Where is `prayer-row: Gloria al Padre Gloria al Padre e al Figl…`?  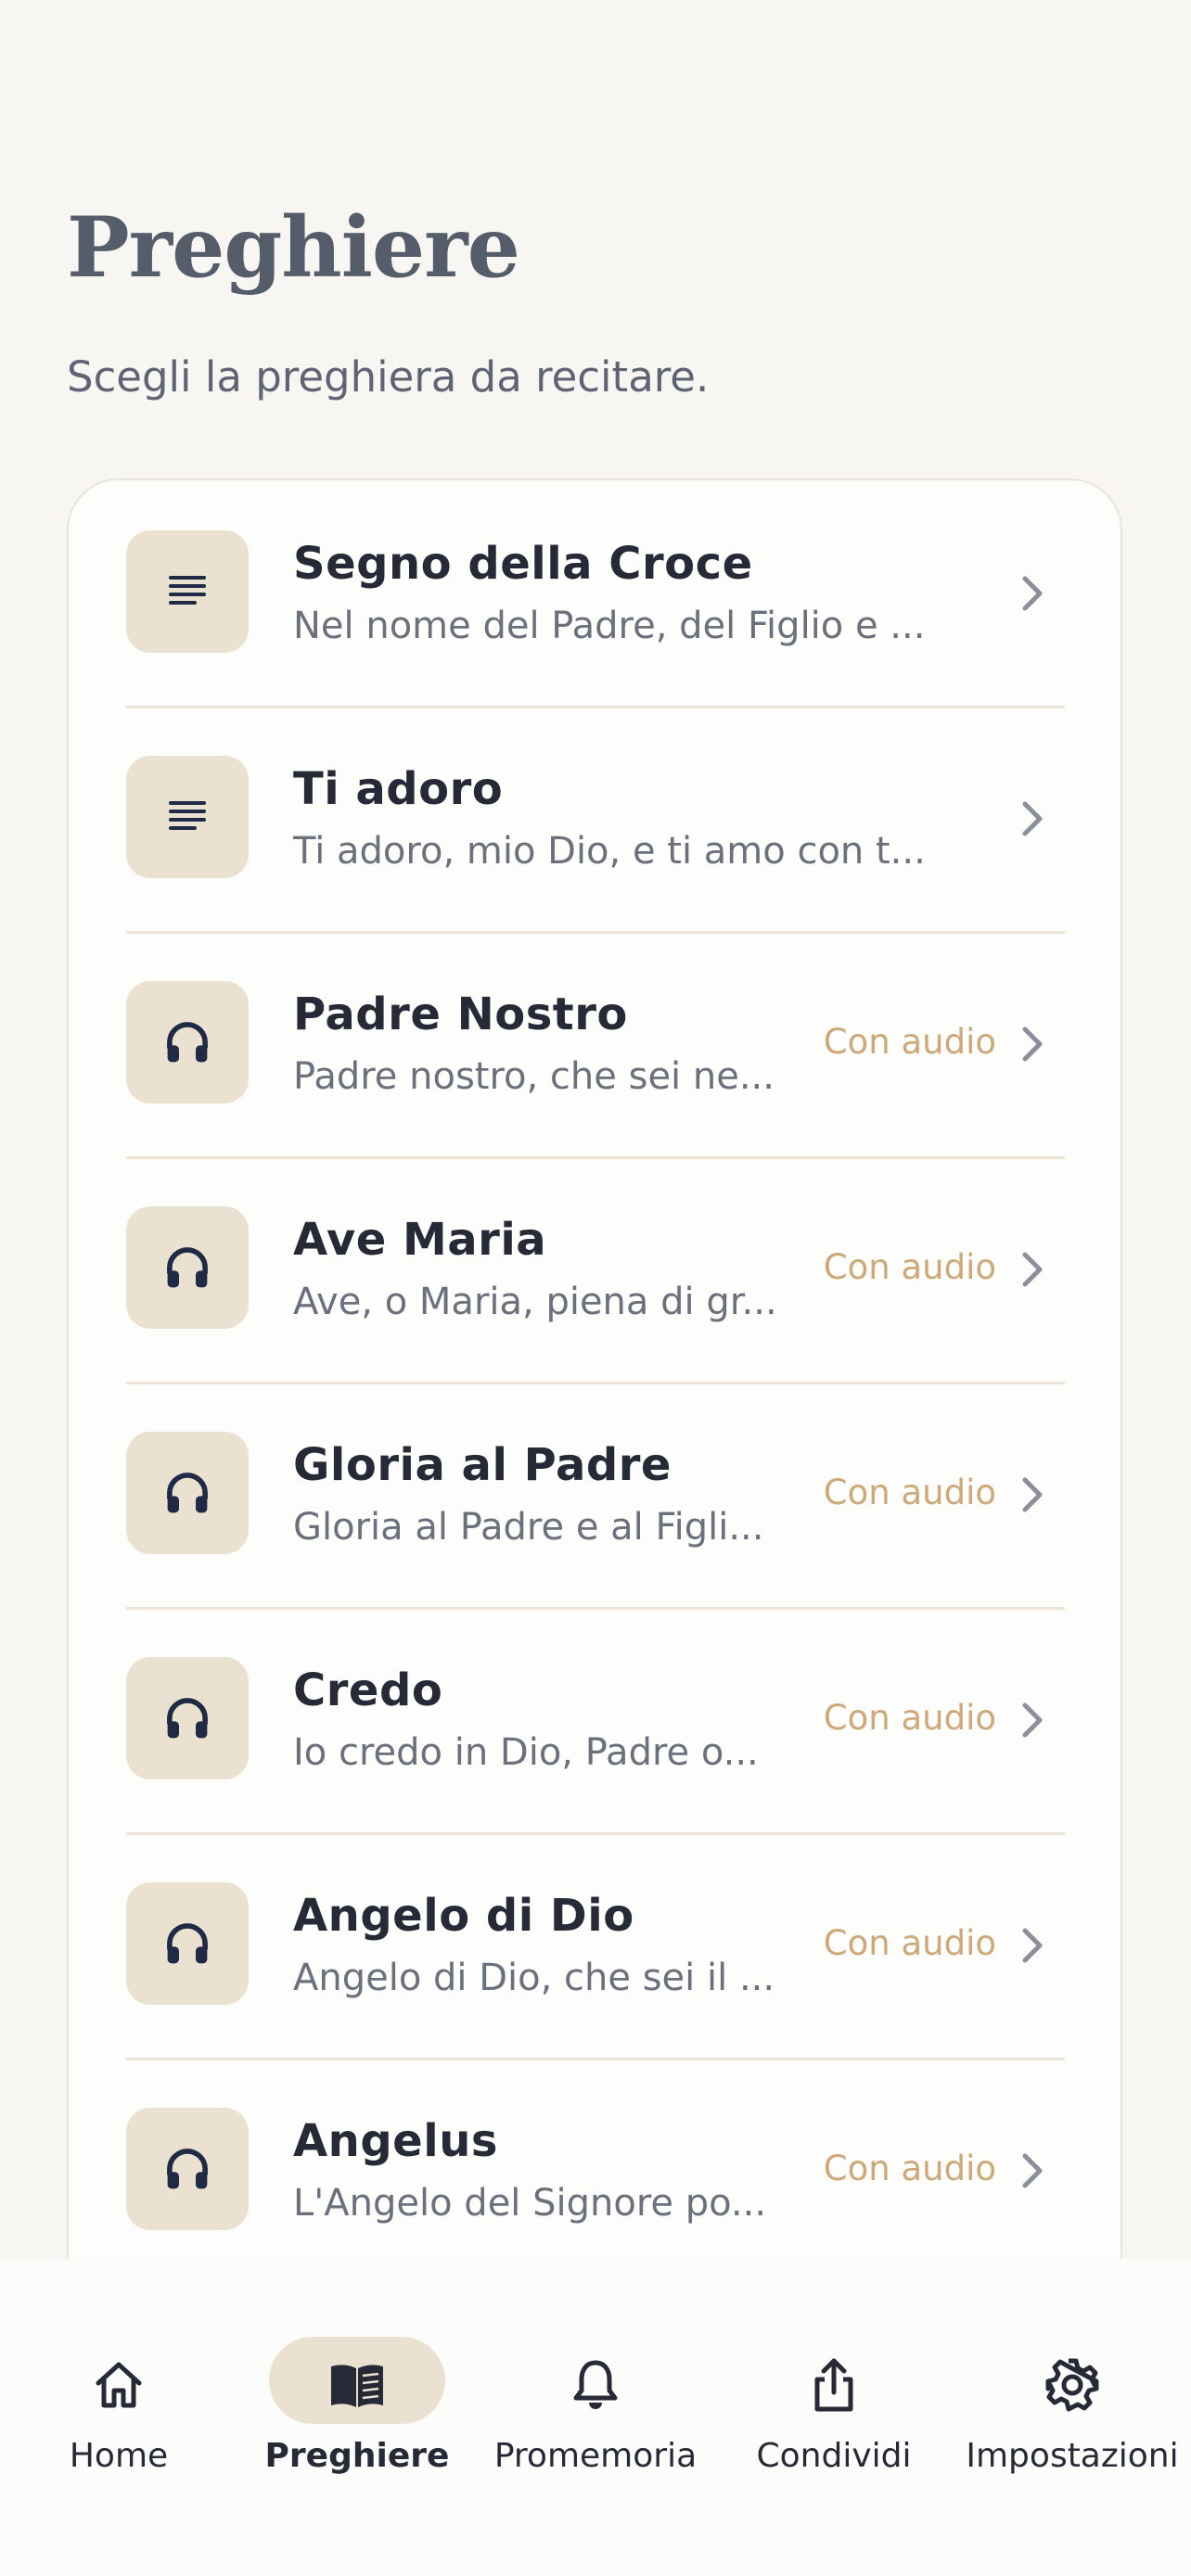
prayer-row: Gloria al Padre Gloria al Padre e al Figl… is located at coordinates (595, 1494).